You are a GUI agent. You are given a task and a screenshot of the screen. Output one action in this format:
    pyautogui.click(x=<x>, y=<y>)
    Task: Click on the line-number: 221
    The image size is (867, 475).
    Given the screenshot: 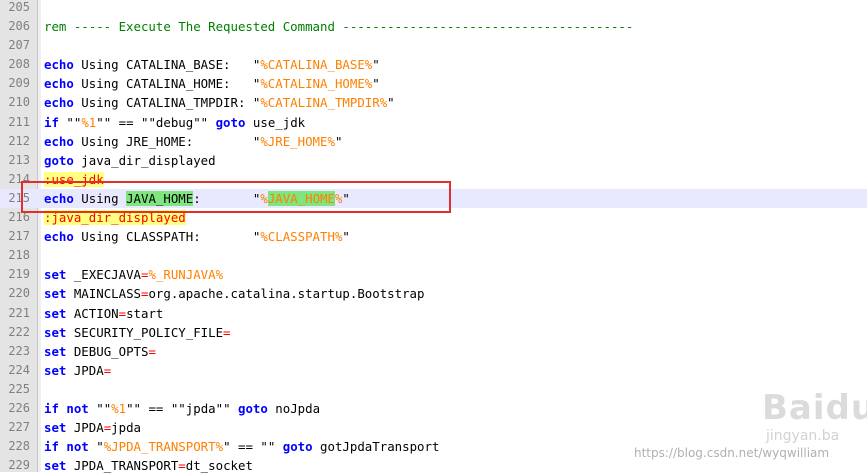 What is the action you would take?
    pyautogui.click(x=19, y=312)
    